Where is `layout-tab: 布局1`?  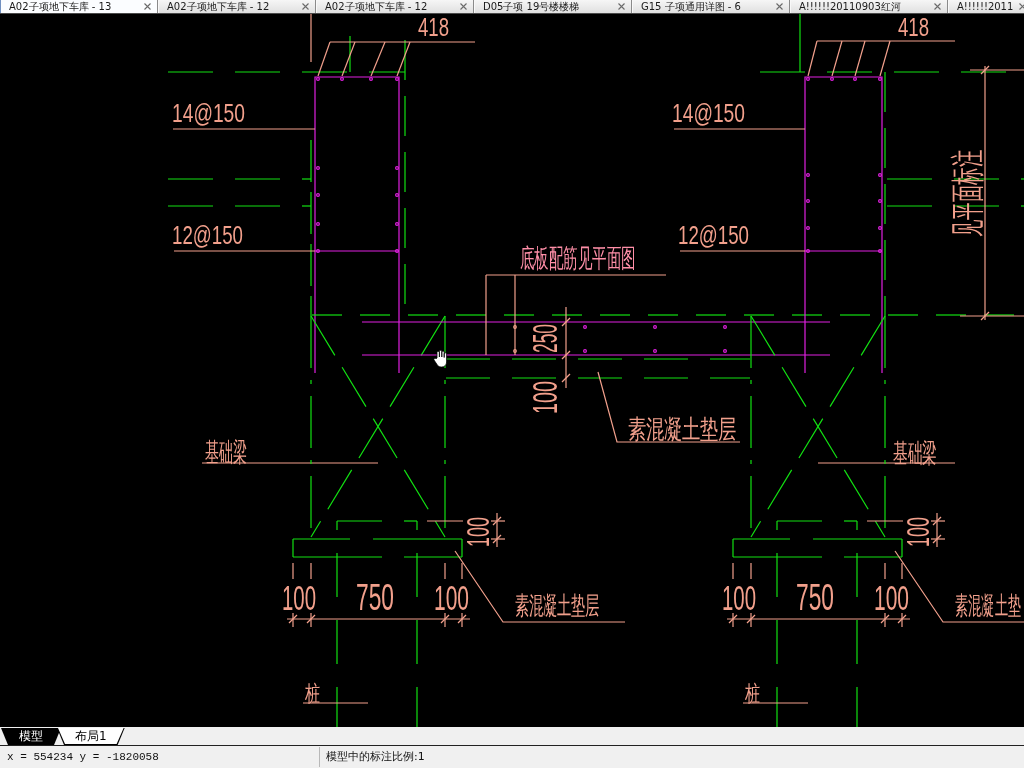
layout-tab: 布局1 is located at coordinates (91, 736).